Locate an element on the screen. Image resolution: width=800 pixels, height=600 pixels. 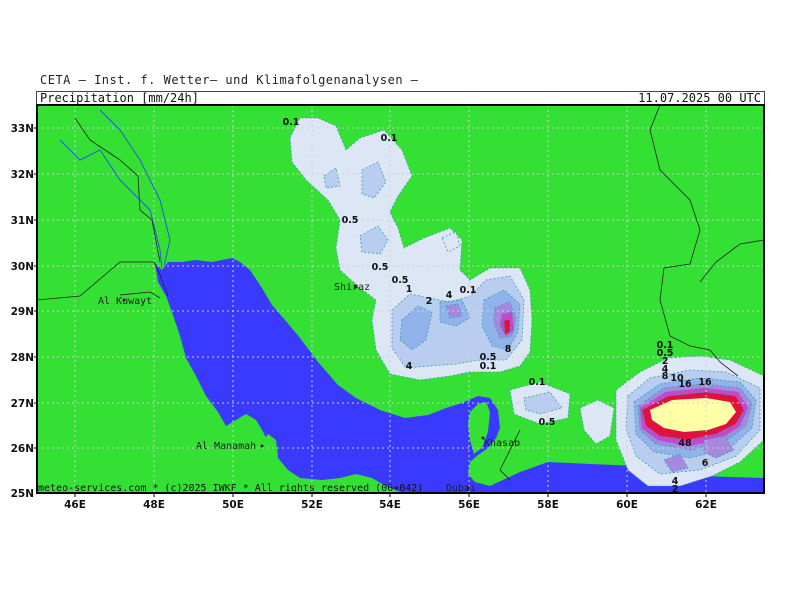
place-label: Al Kuwayt is located at coordinates (125, 301).